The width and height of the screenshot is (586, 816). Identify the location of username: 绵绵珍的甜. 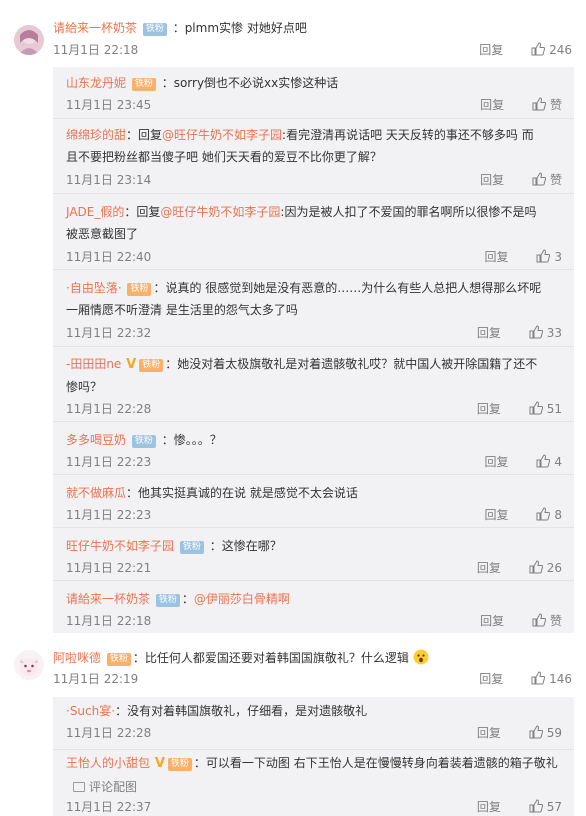
(96, 135).